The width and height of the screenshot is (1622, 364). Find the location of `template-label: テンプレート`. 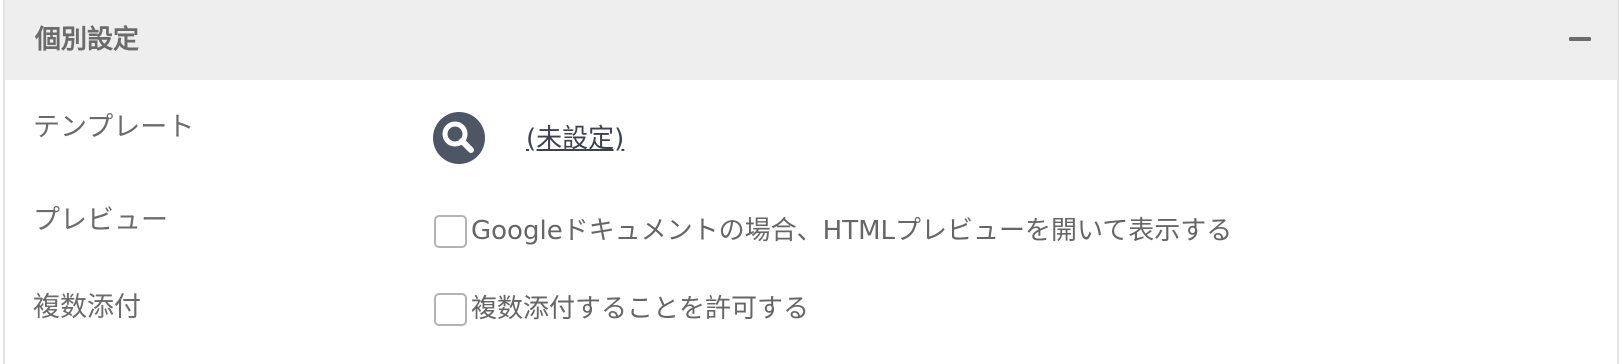

template-label: テンプレート is located at coordinates (114, 127).